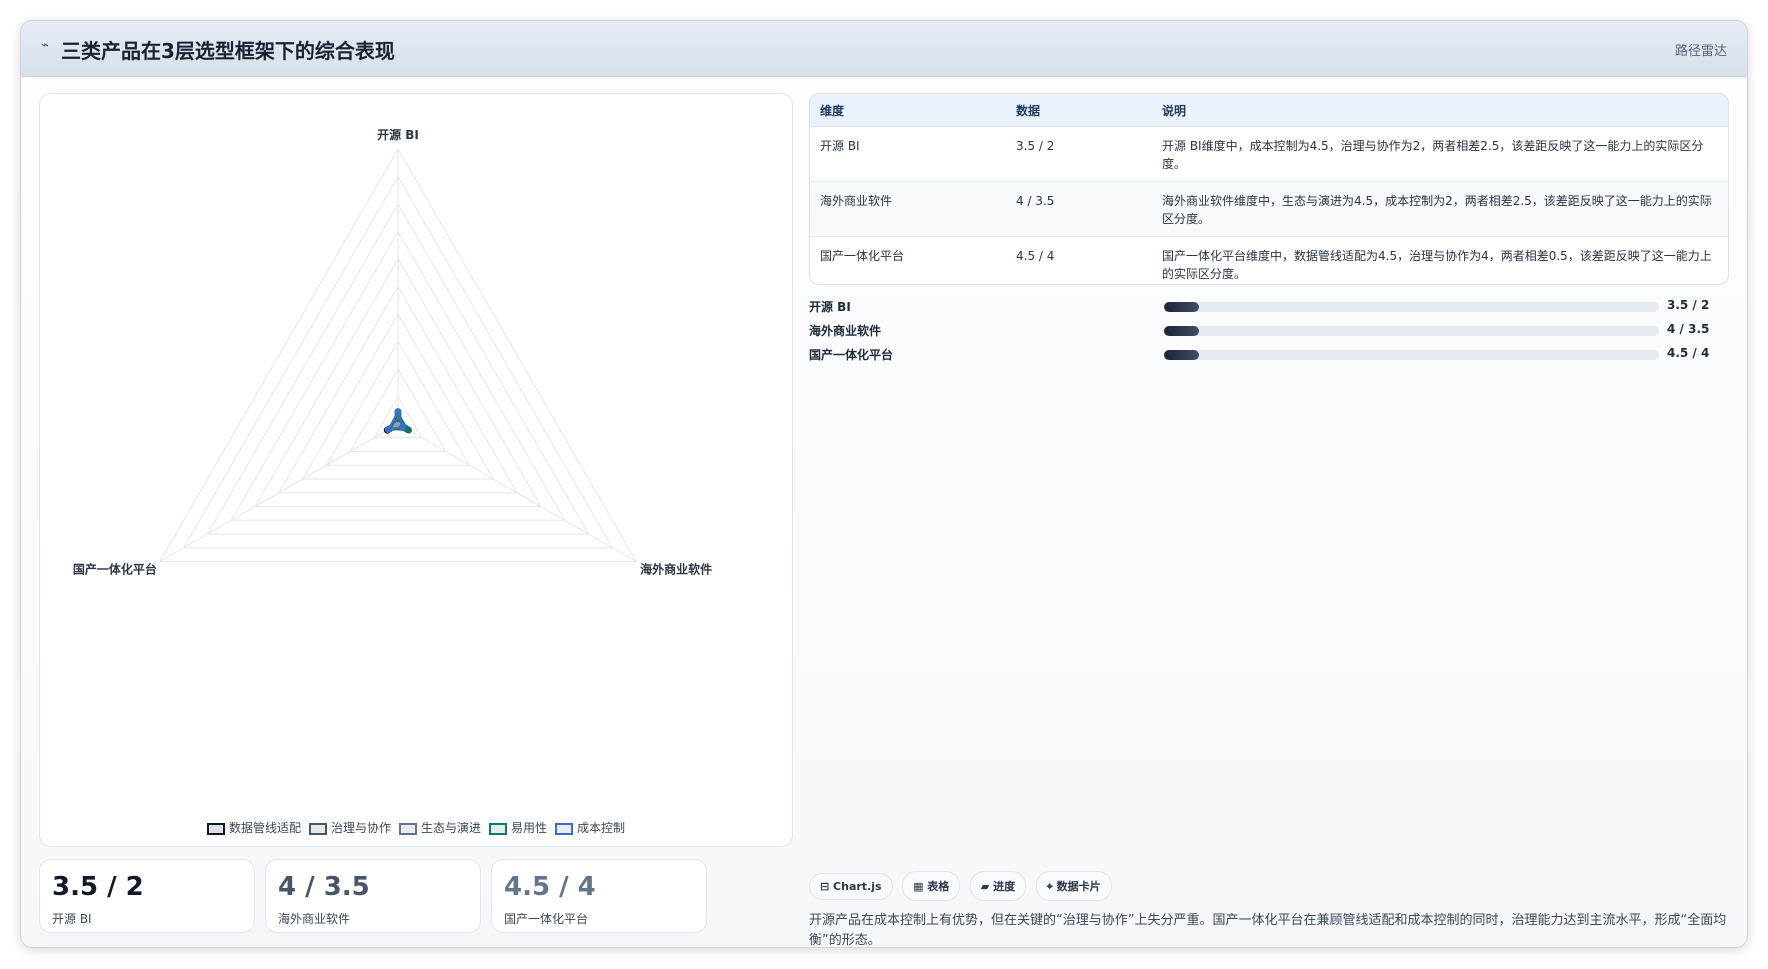 Image resolution: width=1768 pixels, height=969 pixels. Describe the element at coordinates (884, 49) in the screenshot. I see `card-header: ⌁ 三类产品在3层选型框架下的综合表现 路径雷达` at that location.